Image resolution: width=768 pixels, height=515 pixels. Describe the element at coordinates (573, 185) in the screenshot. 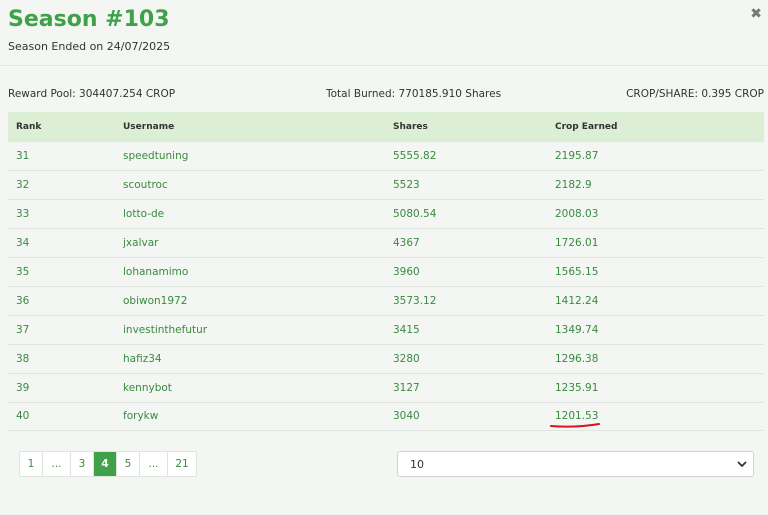

I see `crop-earned-cell: 2182.9` at that location.